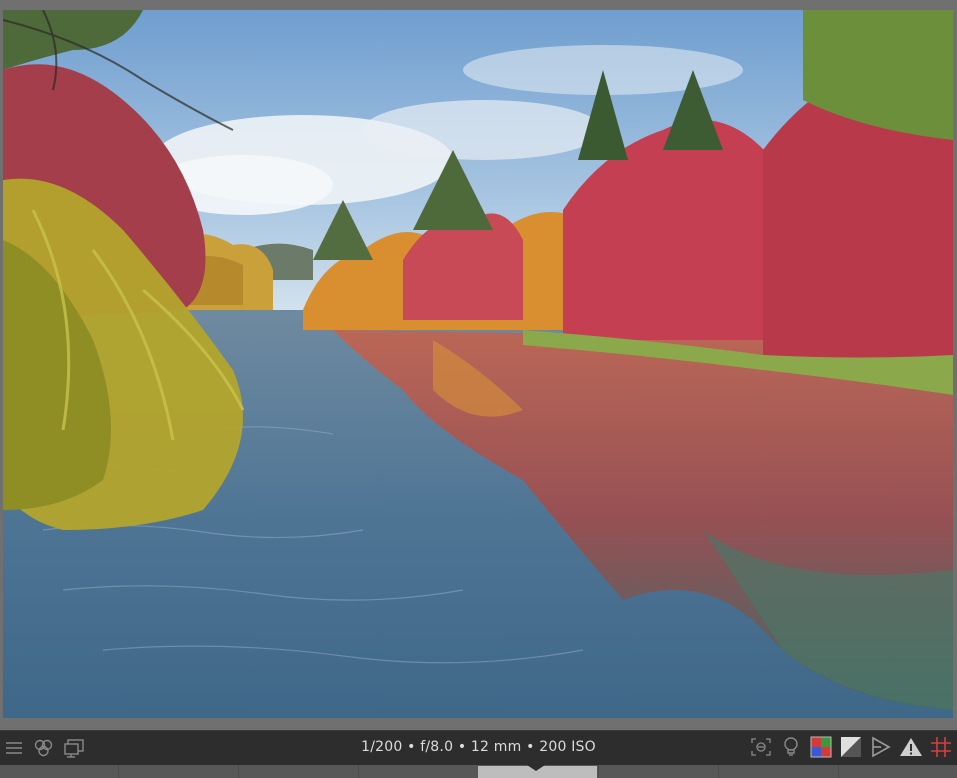 The width and height of the screenshot is (957, 778). Describe the element at coordinates (536, 768) in the screenshot. I see `filmstrip-pointer` at that location.